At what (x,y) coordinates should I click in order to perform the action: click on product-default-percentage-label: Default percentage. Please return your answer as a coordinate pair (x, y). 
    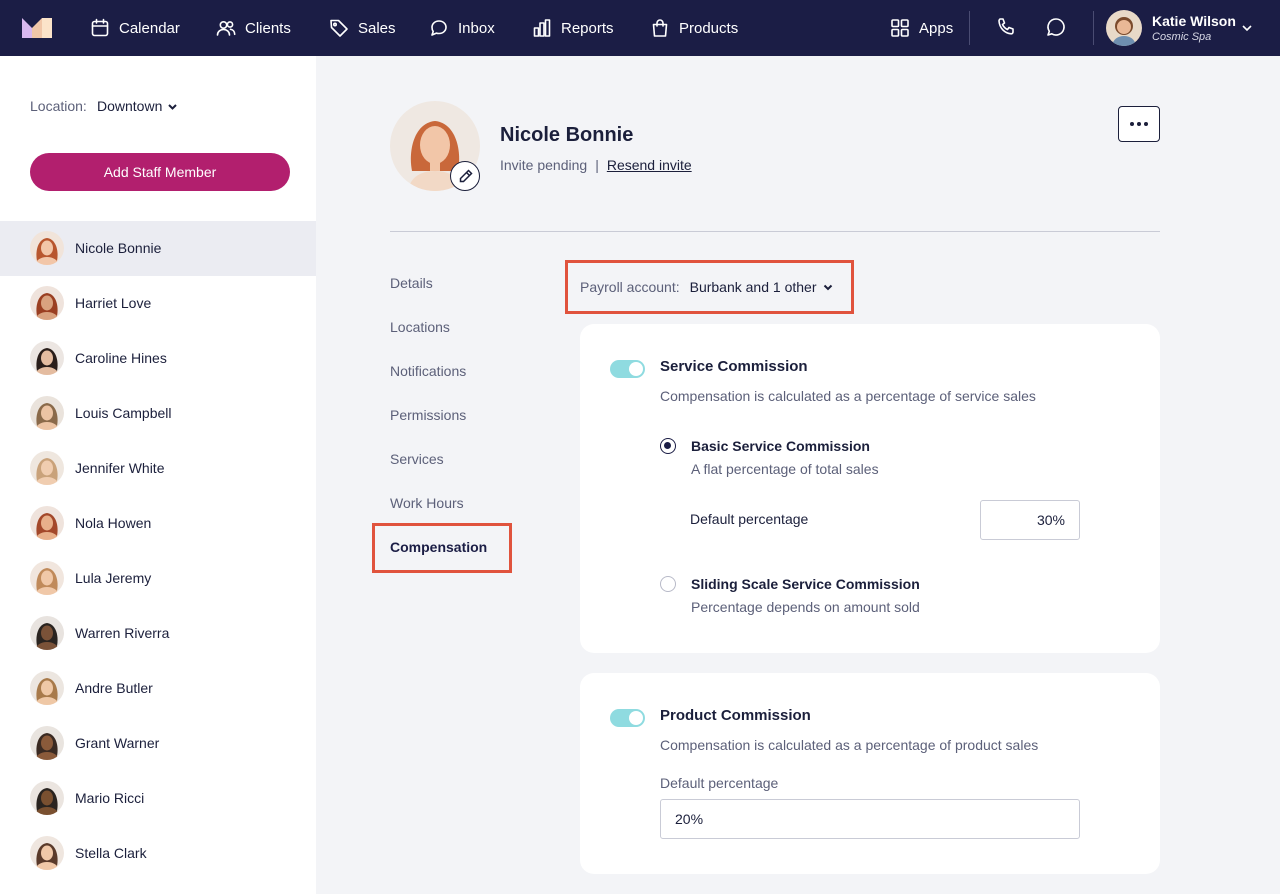
    Looking at the image, I should click on (719, 783).